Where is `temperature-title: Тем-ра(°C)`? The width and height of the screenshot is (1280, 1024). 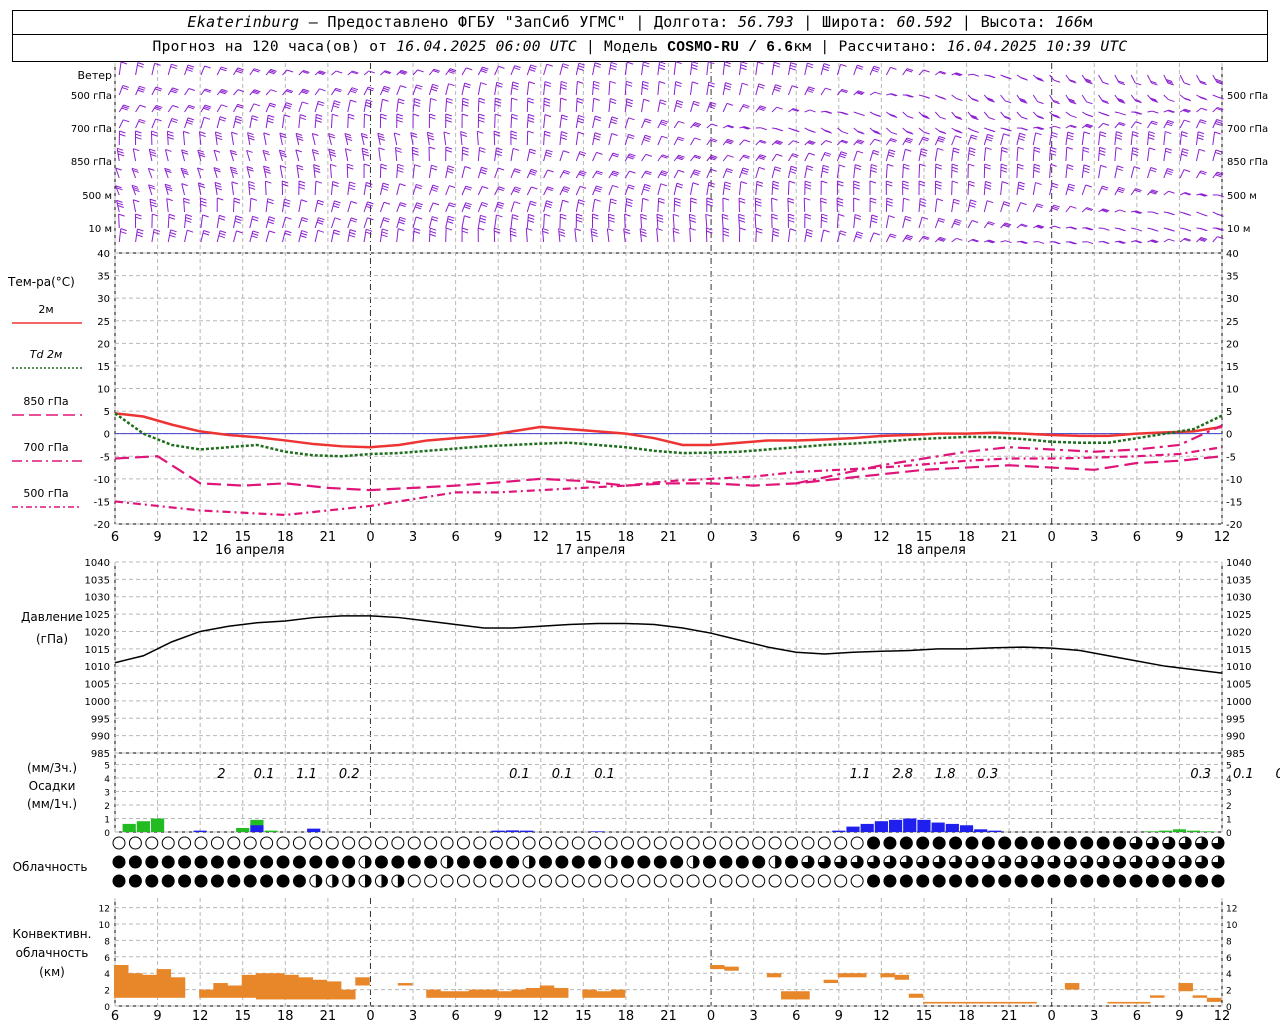 temperature-title: Тем-ра(°C) is located at coordinates (41, 282).